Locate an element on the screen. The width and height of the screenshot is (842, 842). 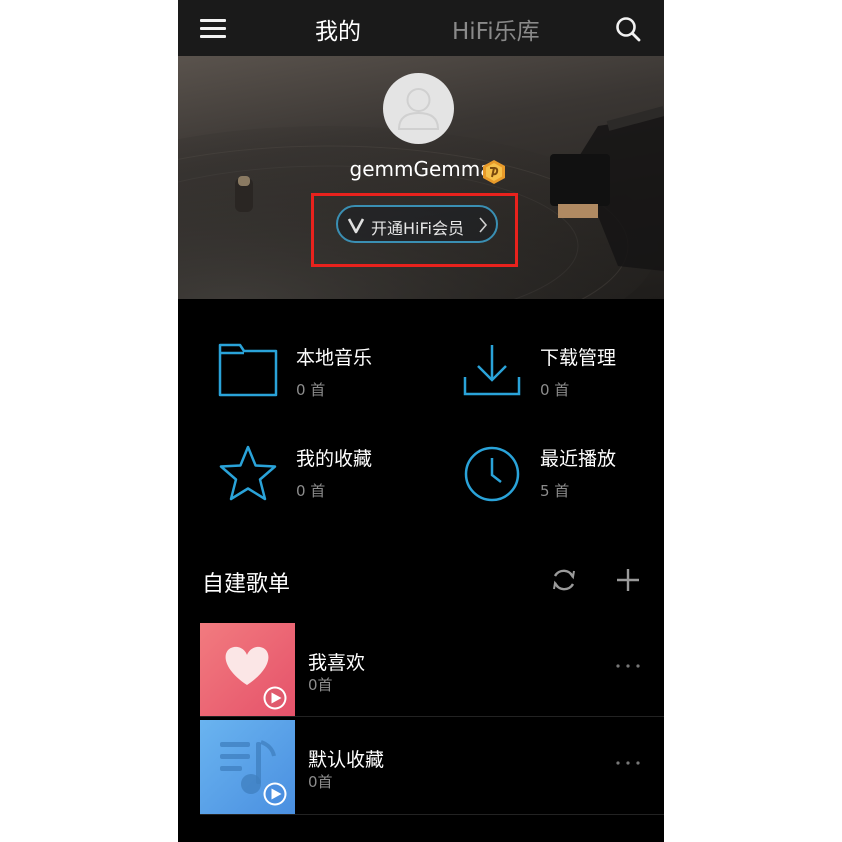
menu-icon is located at coordinates (213, 28).